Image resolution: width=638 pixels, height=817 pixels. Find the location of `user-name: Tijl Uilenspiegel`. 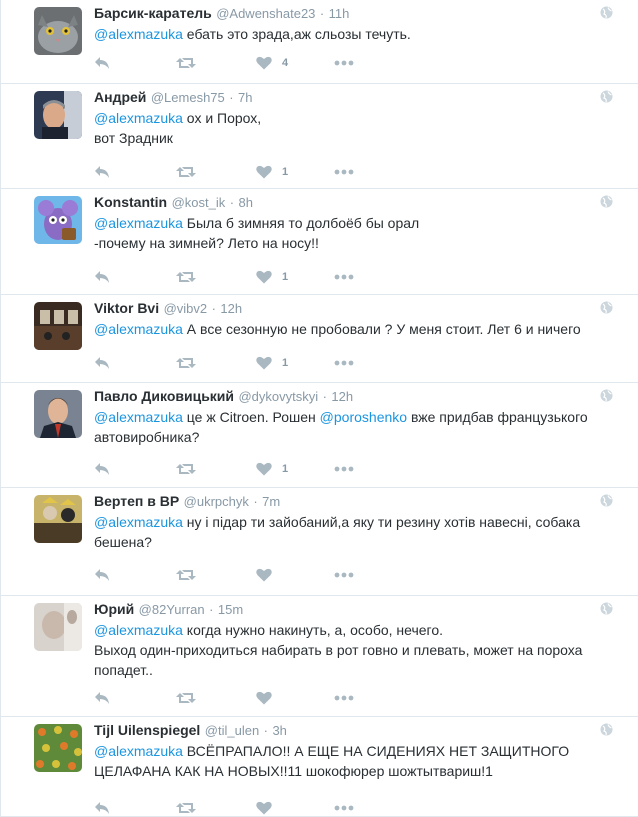

user-name: Tijl Uilenspiegel is located at coordinates (147, 730).